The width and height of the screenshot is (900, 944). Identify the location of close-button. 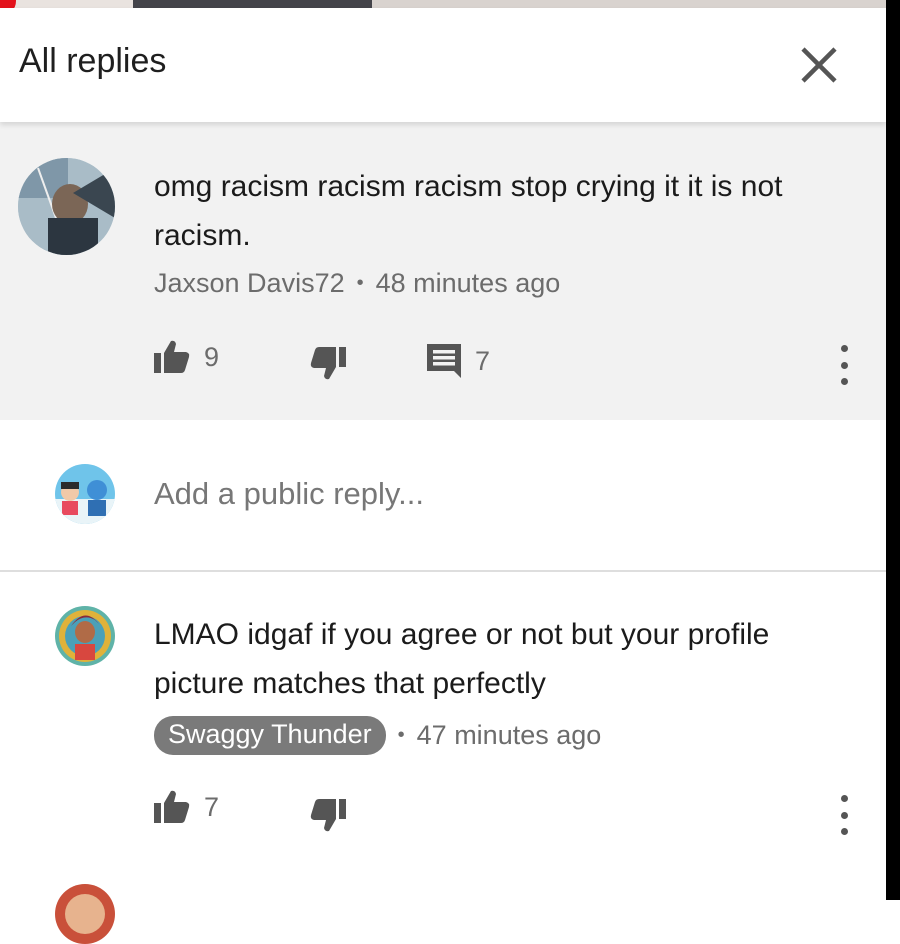
(819, 65).